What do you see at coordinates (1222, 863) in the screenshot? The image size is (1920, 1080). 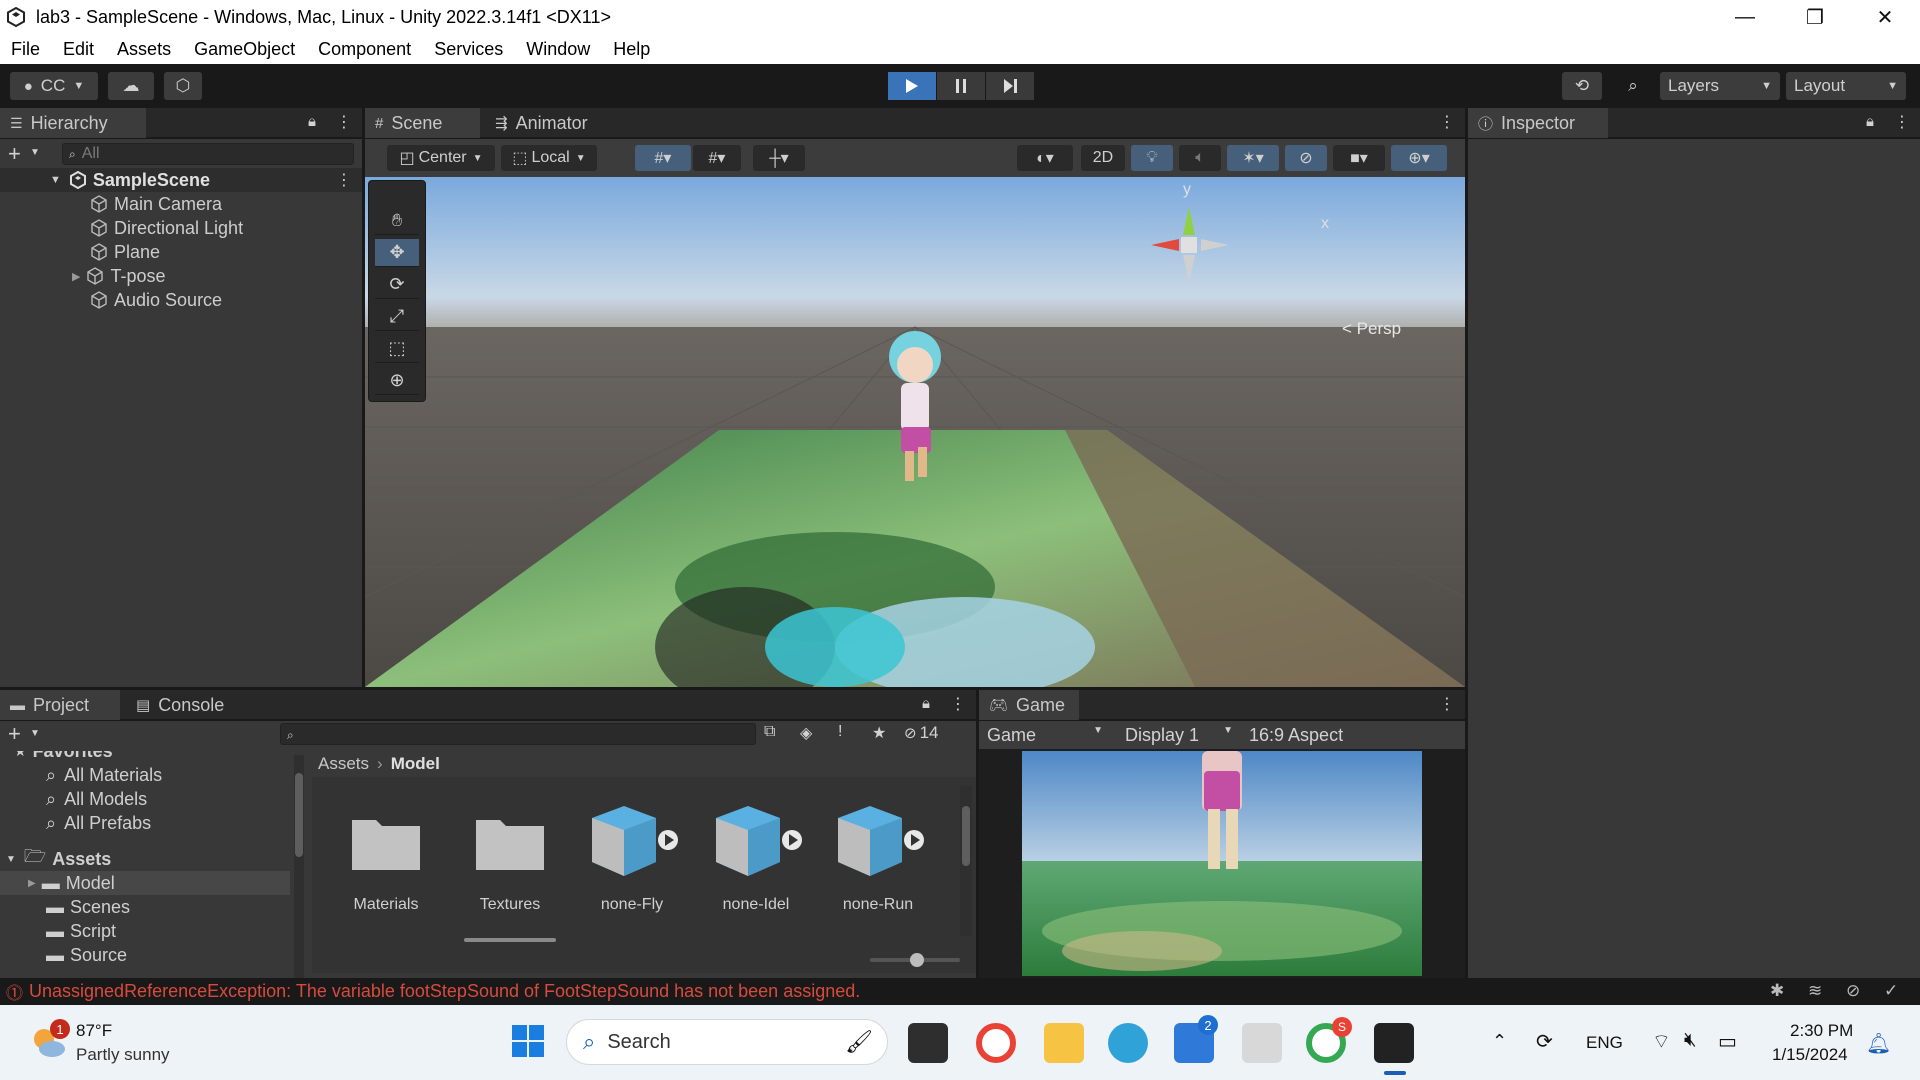 I see `game-viewport` at bounding box center [1222, 863].